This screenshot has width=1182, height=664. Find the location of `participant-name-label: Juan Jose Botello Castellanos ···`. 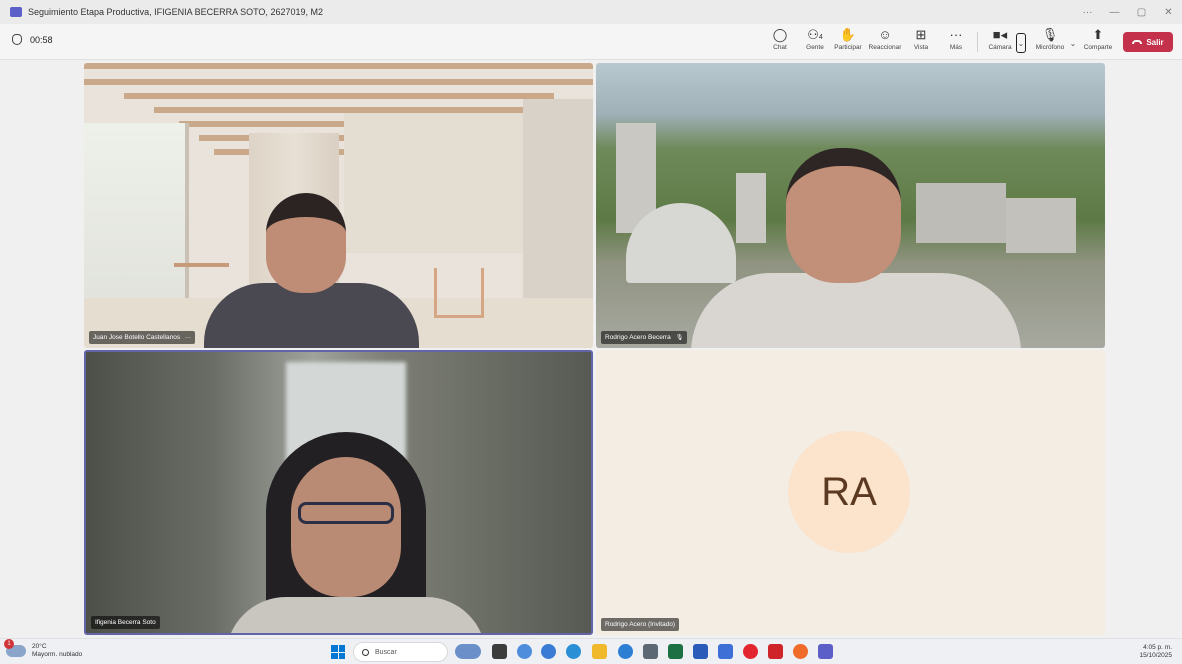

participant-name-label: Juan Jose Botello Castellanos ··· is located at coordinates (142, 337).